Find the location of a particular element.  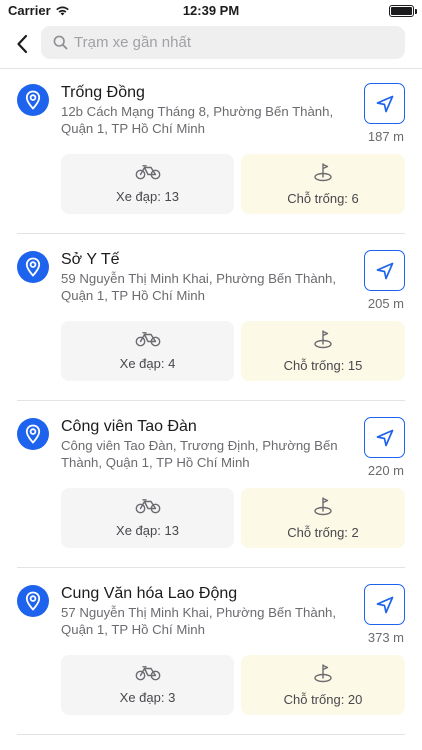

slots-available-box: Chỗ trống: 2 is located at coordinates (323, 518).